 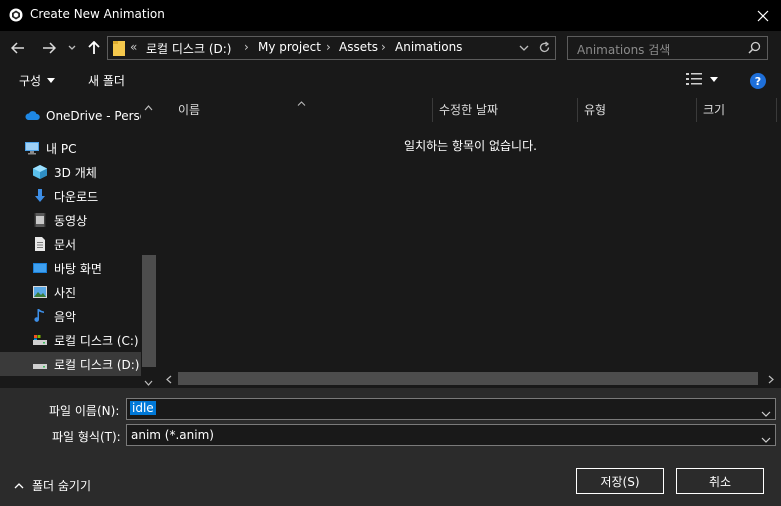 What do you see at coordinates (169, 380) in the screenshot?
I see `scroll-left-icon` at bounding box center [169, 380].